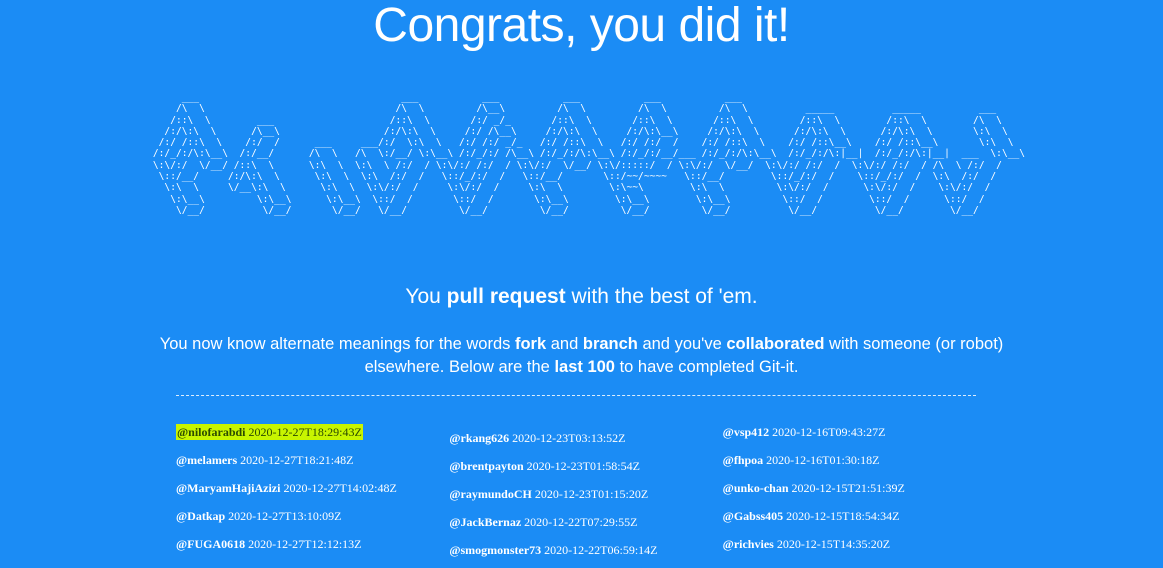 Image resolution: width=1163 pixels, height=568 pixels. What do you see at coordinates (756, 488) in the screenshot?
I see `completer-username-link: @unko-chan` at bounding box center [756, 488].